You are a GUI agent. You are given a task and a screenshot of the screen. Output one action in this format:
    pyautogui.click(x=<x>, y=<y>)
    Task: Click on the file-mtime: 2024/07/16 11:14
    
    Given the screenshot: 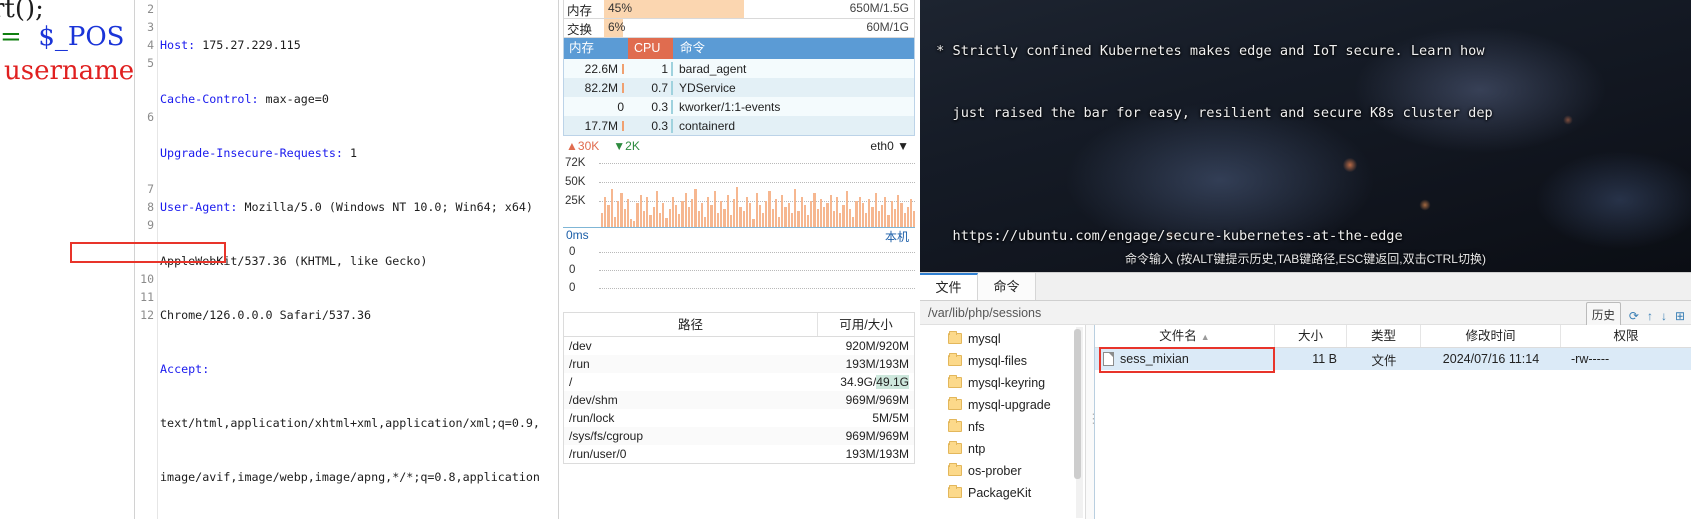 What is the action you would take?
    pyautogui.click(x=1491, y=359)
    